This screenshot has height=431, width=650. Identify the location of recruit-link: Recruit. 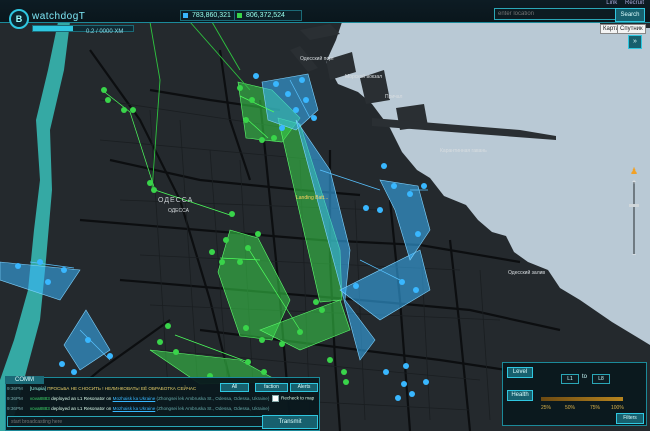
(634, 3).